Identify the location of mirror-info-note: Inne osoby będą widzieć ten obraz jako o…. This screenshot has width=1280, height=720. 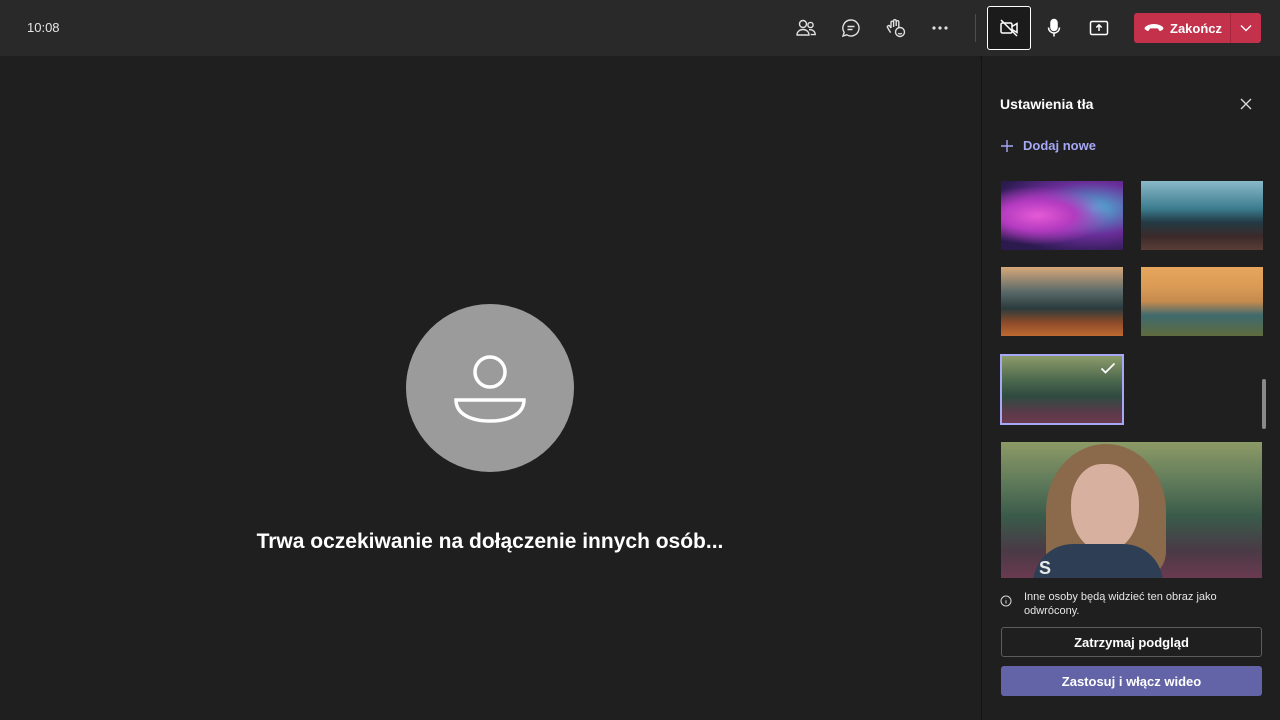
(1131, 604).